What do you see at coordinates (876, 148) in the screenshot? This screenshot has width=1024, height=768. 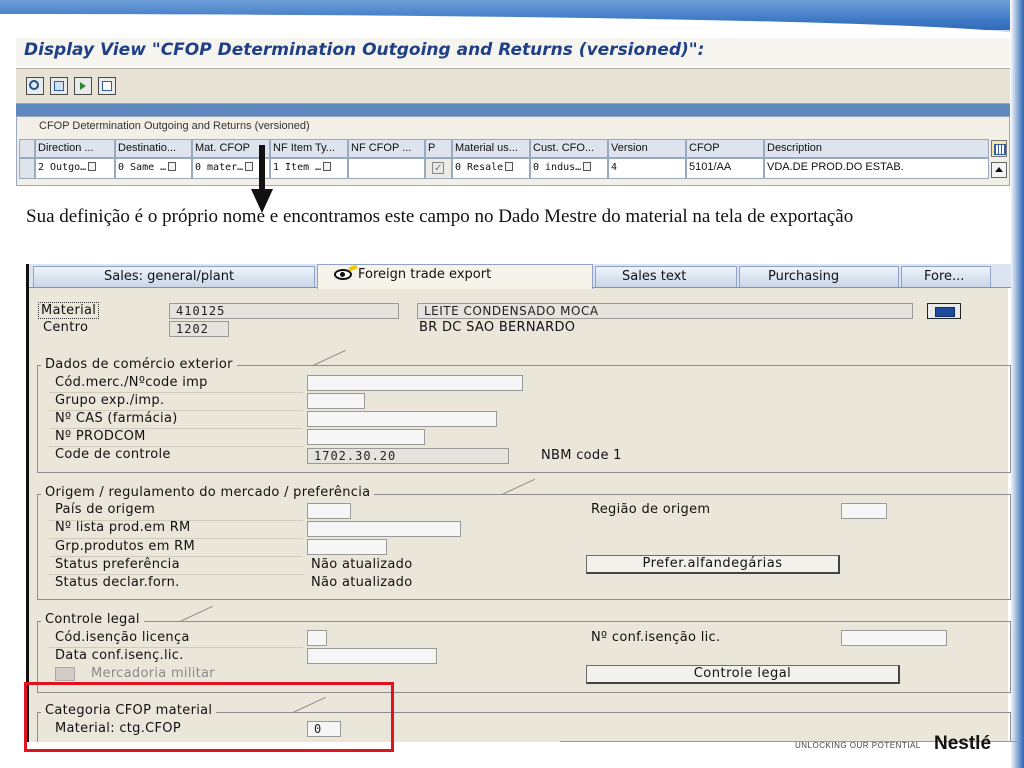 I see `column-header: Description` at bounding box center [876, 148].